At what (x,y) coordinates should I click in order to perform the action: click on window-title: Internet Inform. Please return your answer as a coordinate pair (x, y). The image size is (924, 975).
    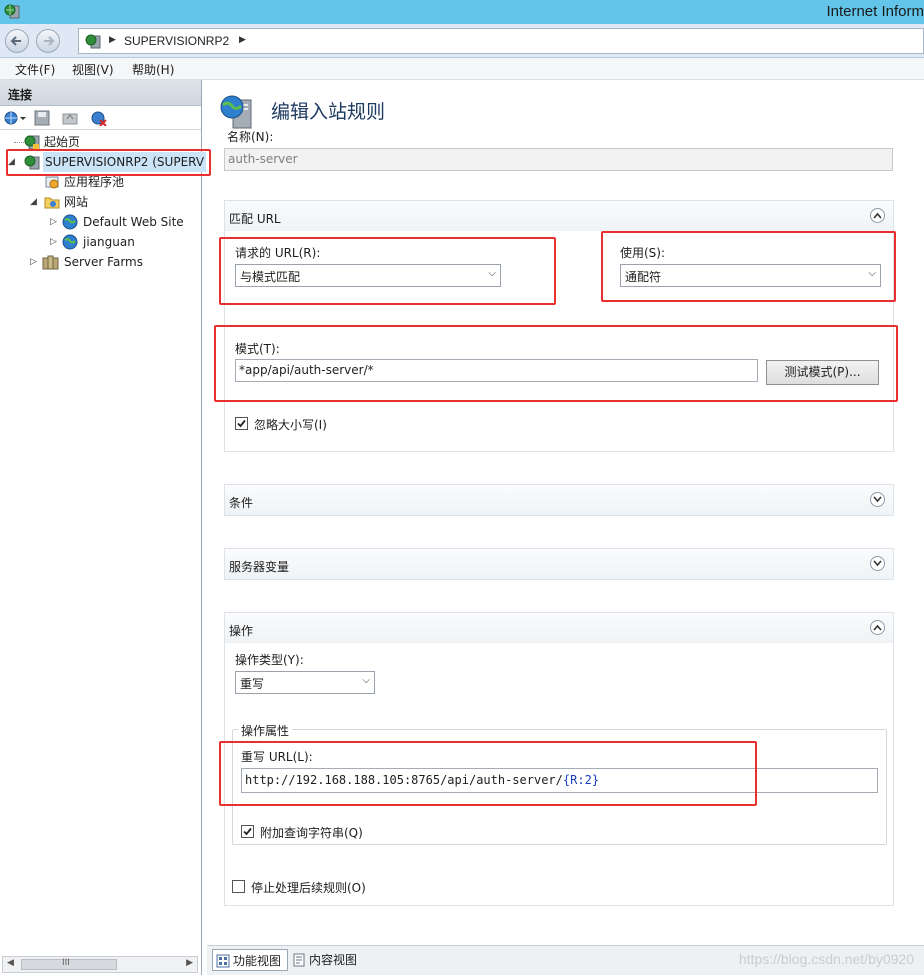
    Looking at the image, I should click on (875, 11).